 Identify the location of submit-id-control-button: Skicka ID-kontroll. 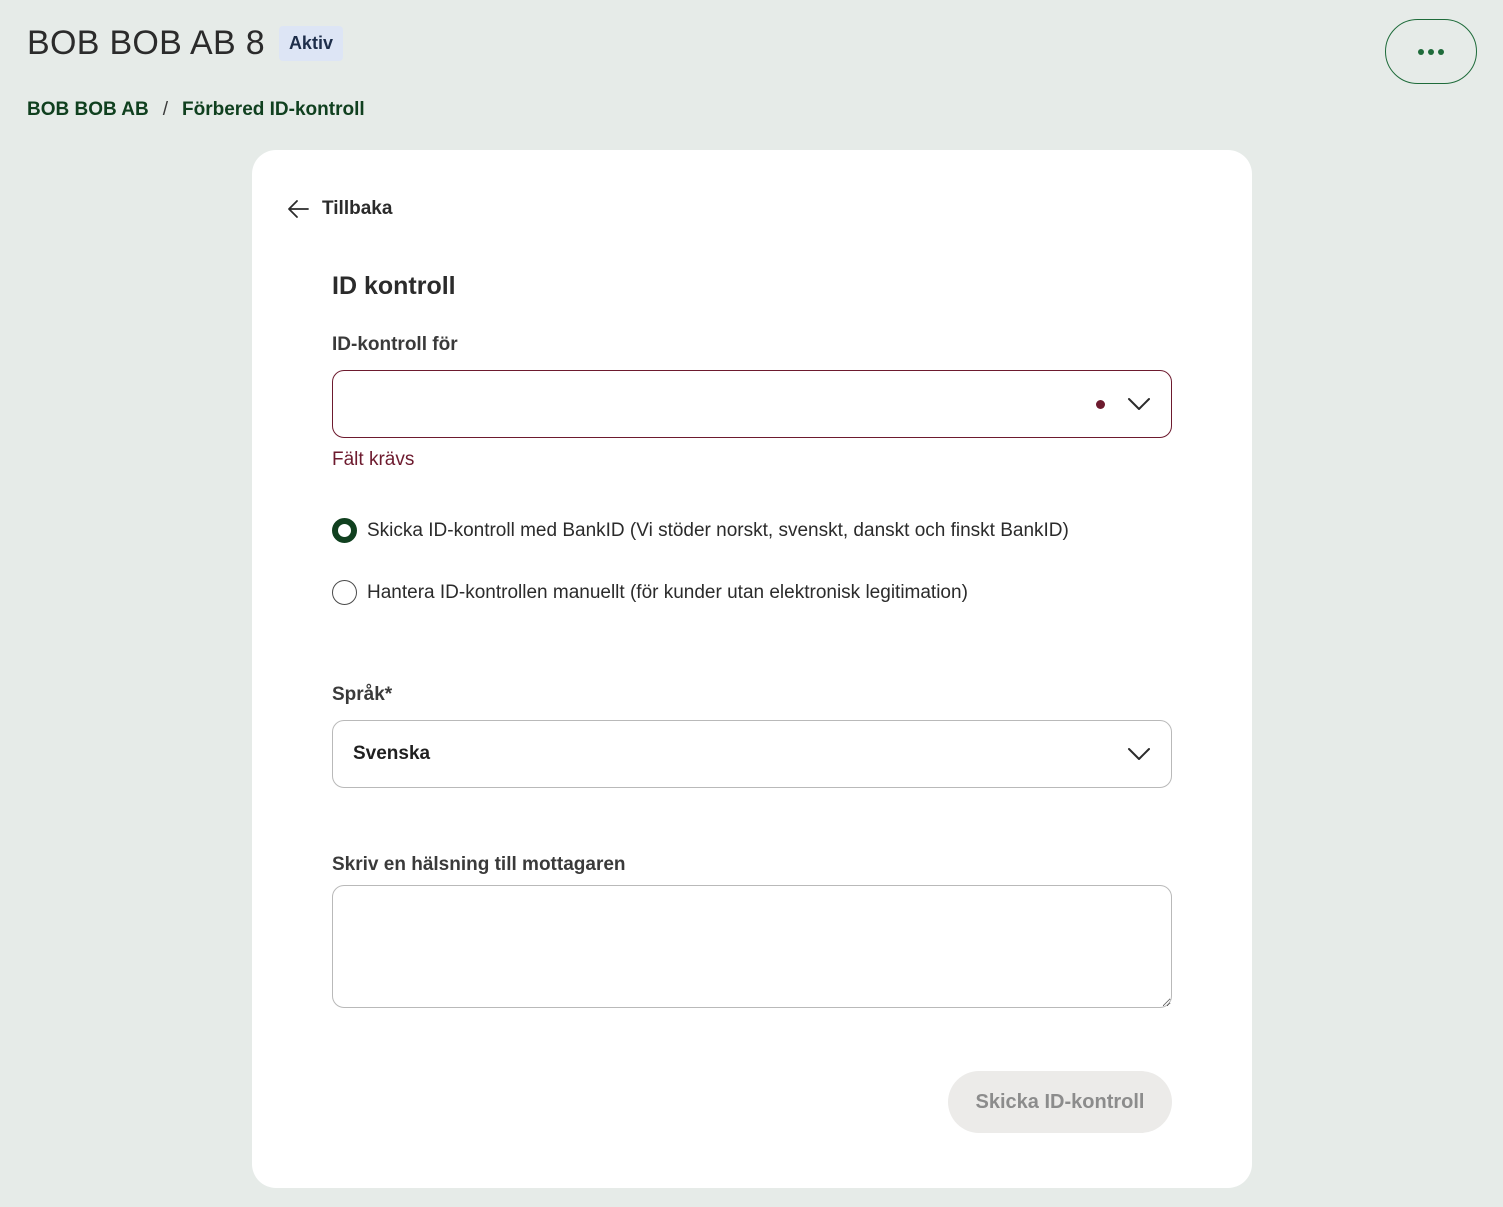
(1060, 1102).